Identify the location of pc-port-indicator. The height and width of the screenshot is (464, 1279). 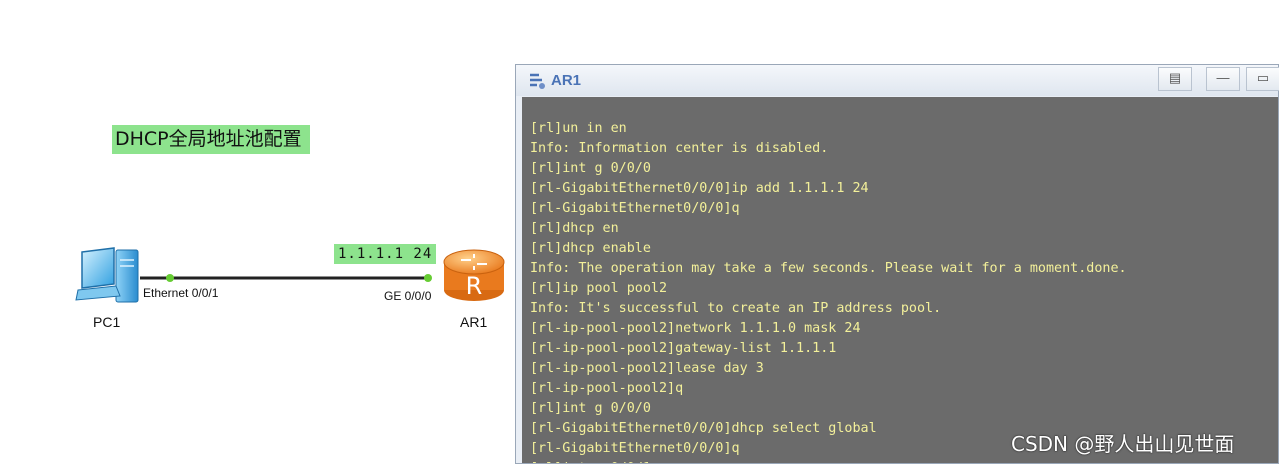
(170, 278).